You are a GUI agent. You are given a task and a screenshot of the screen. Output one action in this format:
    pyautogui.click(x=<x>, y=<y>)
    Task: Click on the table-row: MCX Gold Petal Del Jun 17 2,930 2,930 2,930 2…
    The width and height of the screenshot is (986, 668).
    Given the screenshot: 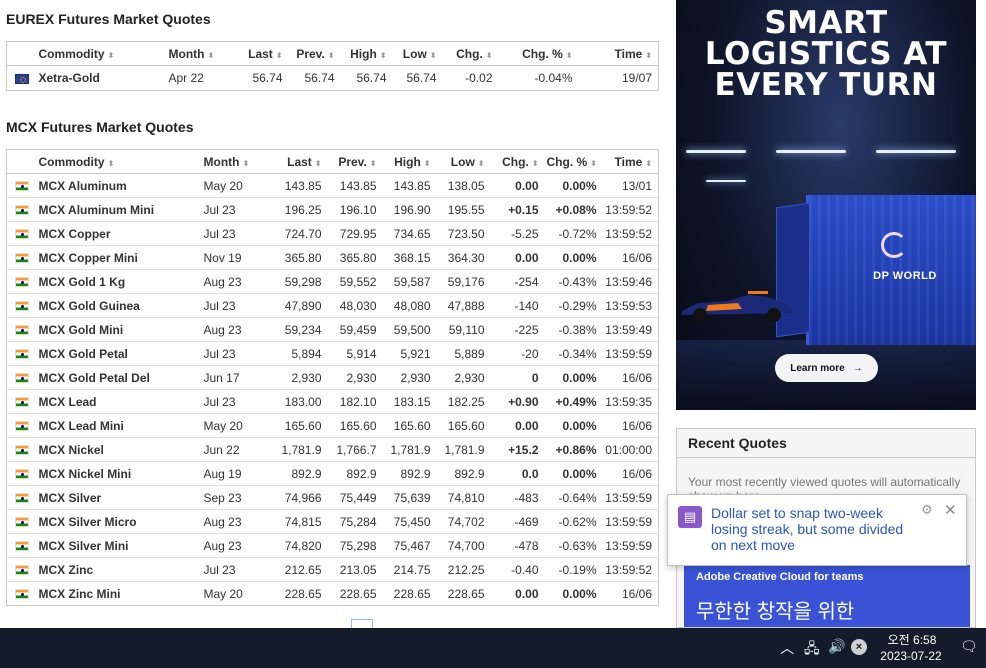 What is the action you would take?
    pyautogui.click(x=332, y=377)
    